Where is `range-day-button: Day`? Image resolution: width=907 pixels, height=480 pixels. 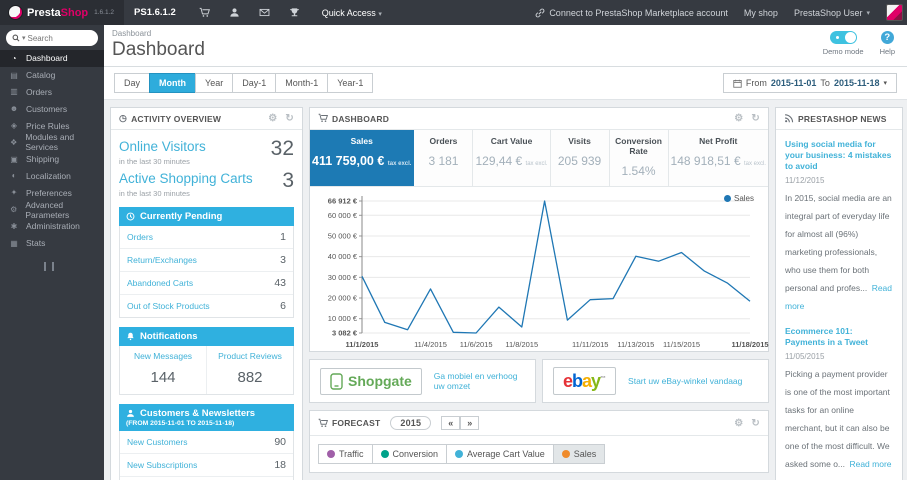 range-day-button: Day is located at coordinates (132, 83).